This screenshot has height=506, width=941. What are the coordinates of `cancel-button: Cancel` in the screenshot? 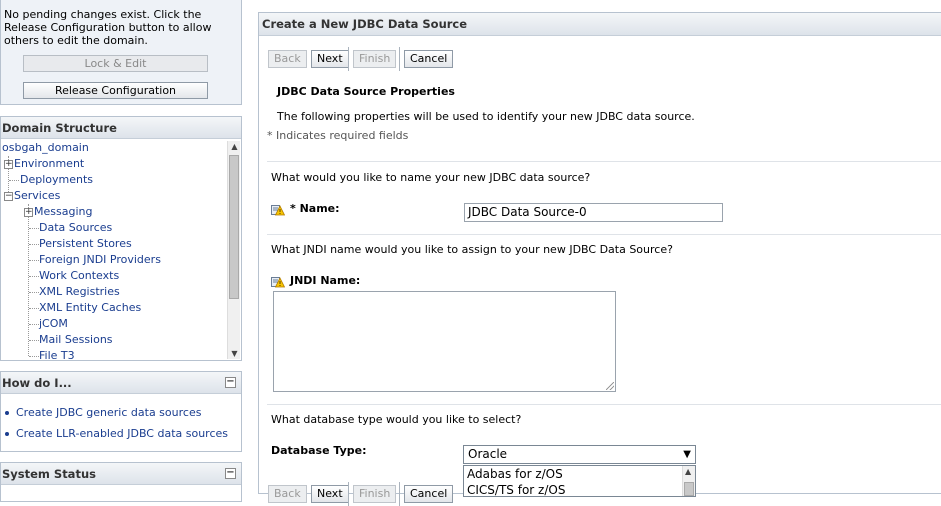 It's located at (429, 59).